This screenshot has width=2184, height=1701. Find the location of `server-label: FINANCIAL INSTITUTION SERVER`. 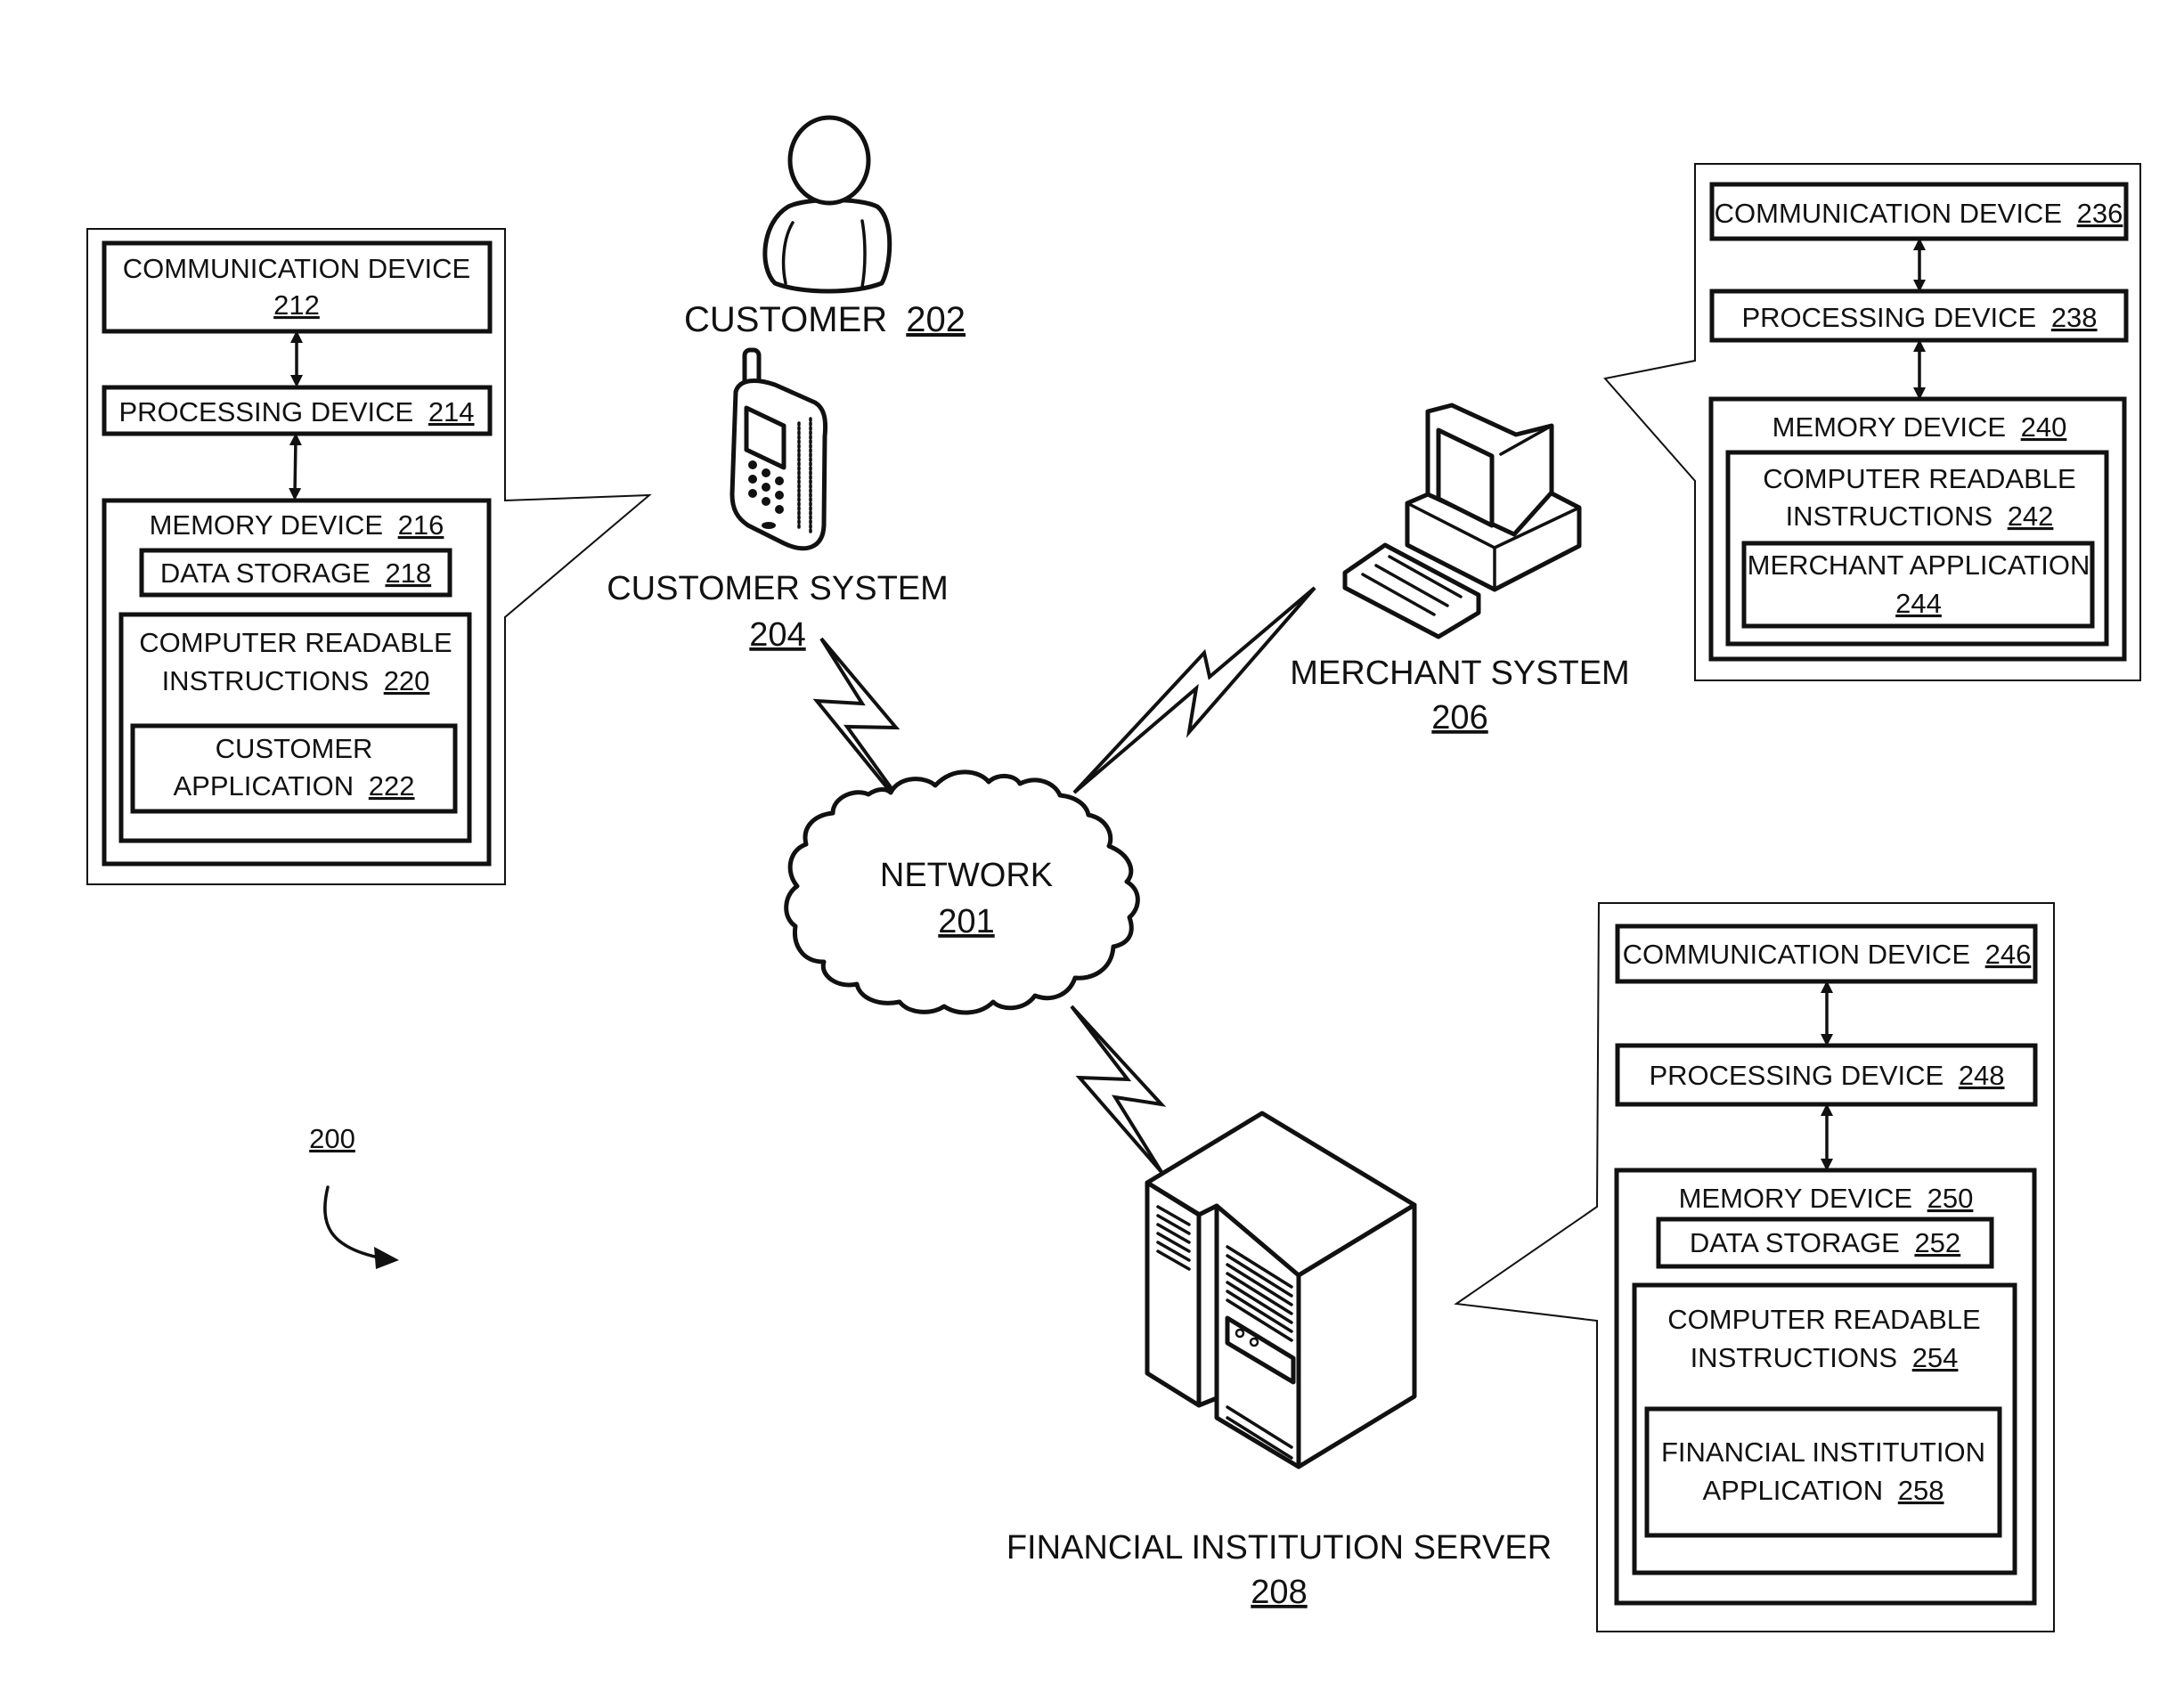

server-label: FINANCIAL INSTITUTION SERVER is located at coordinates (1279, 1548).